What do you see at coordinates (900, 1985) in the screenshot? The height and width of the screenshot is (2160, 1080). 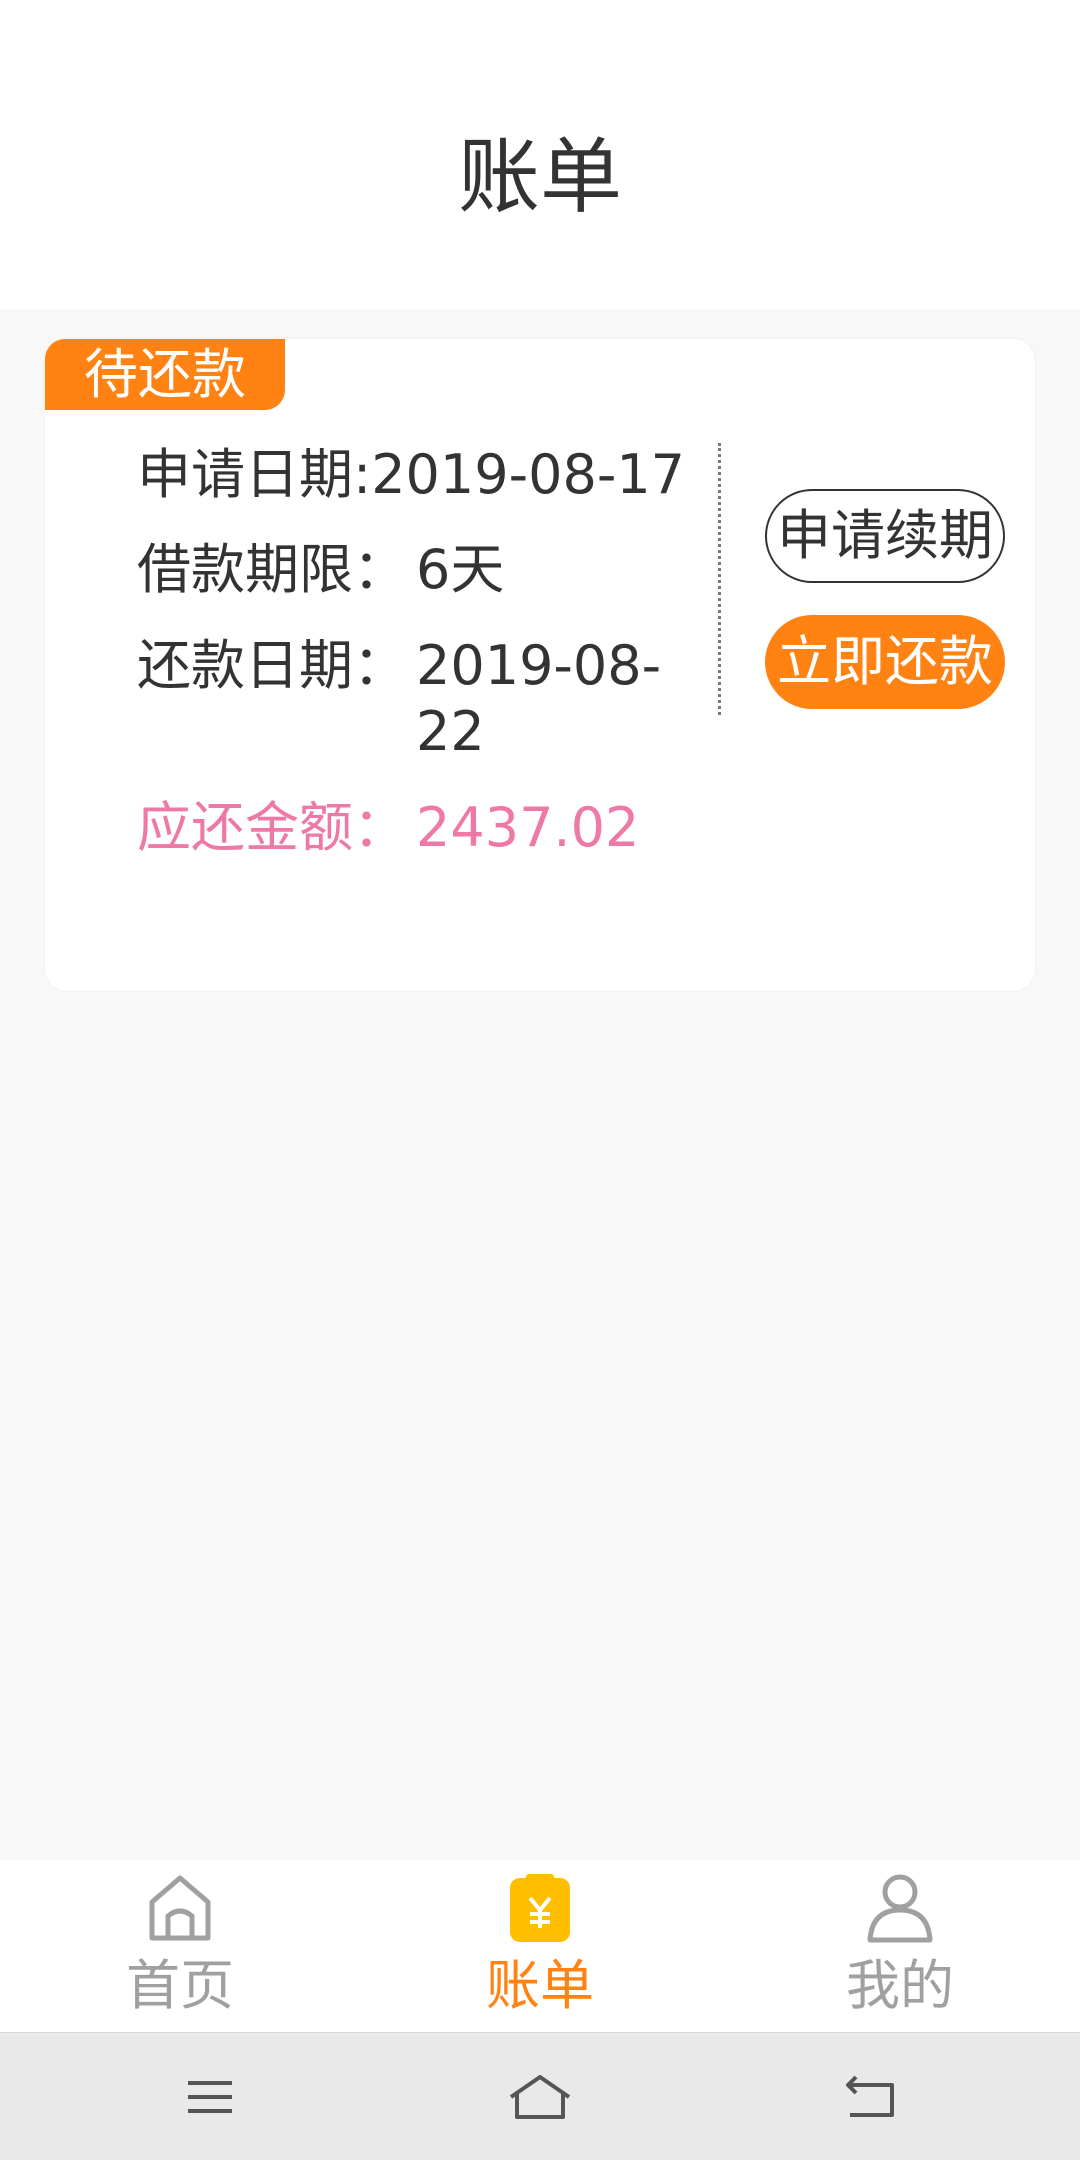 I see `tab-profile-label: 我的` at bounding box center [900, 1985].